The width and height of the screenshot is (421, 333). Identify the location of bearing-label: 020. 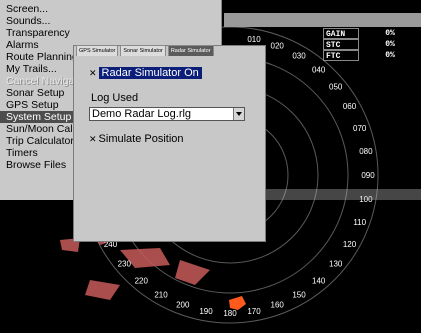
(278, 45).